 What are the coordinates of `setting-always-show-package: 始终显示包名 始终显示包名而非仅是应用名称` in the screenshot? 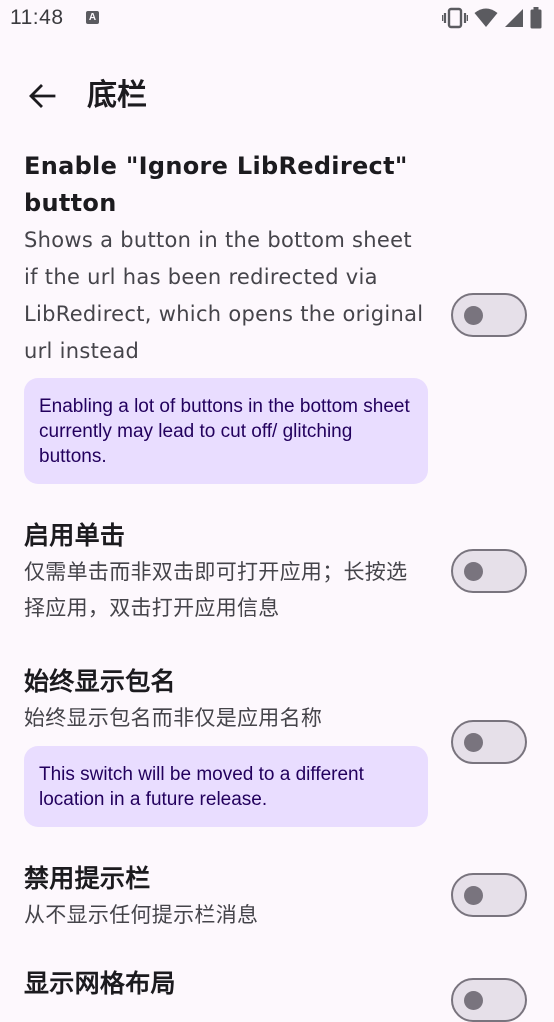 It's located at (277, 700).